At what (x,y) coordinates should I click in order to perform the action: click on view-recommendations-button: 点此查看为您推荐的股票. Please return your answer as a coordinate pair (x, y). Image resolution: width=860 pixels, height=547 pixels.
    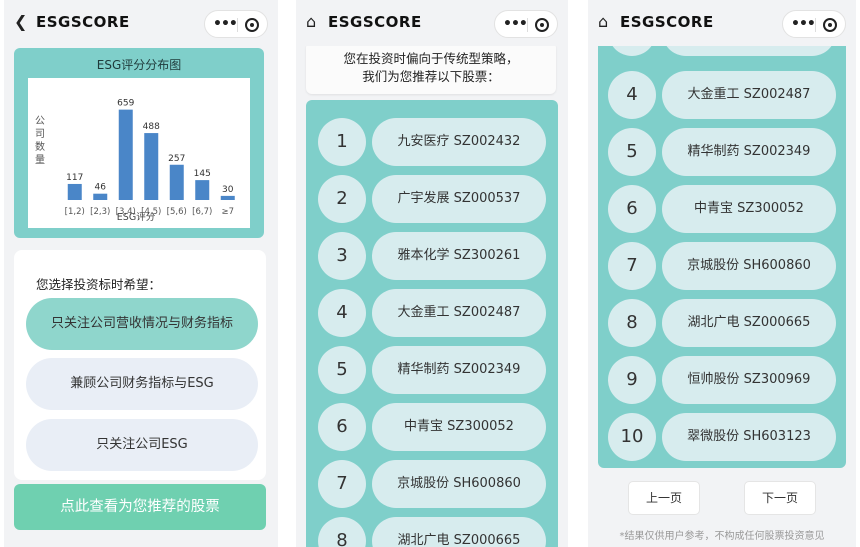
    Looking at the image, I should click on (140, 507).